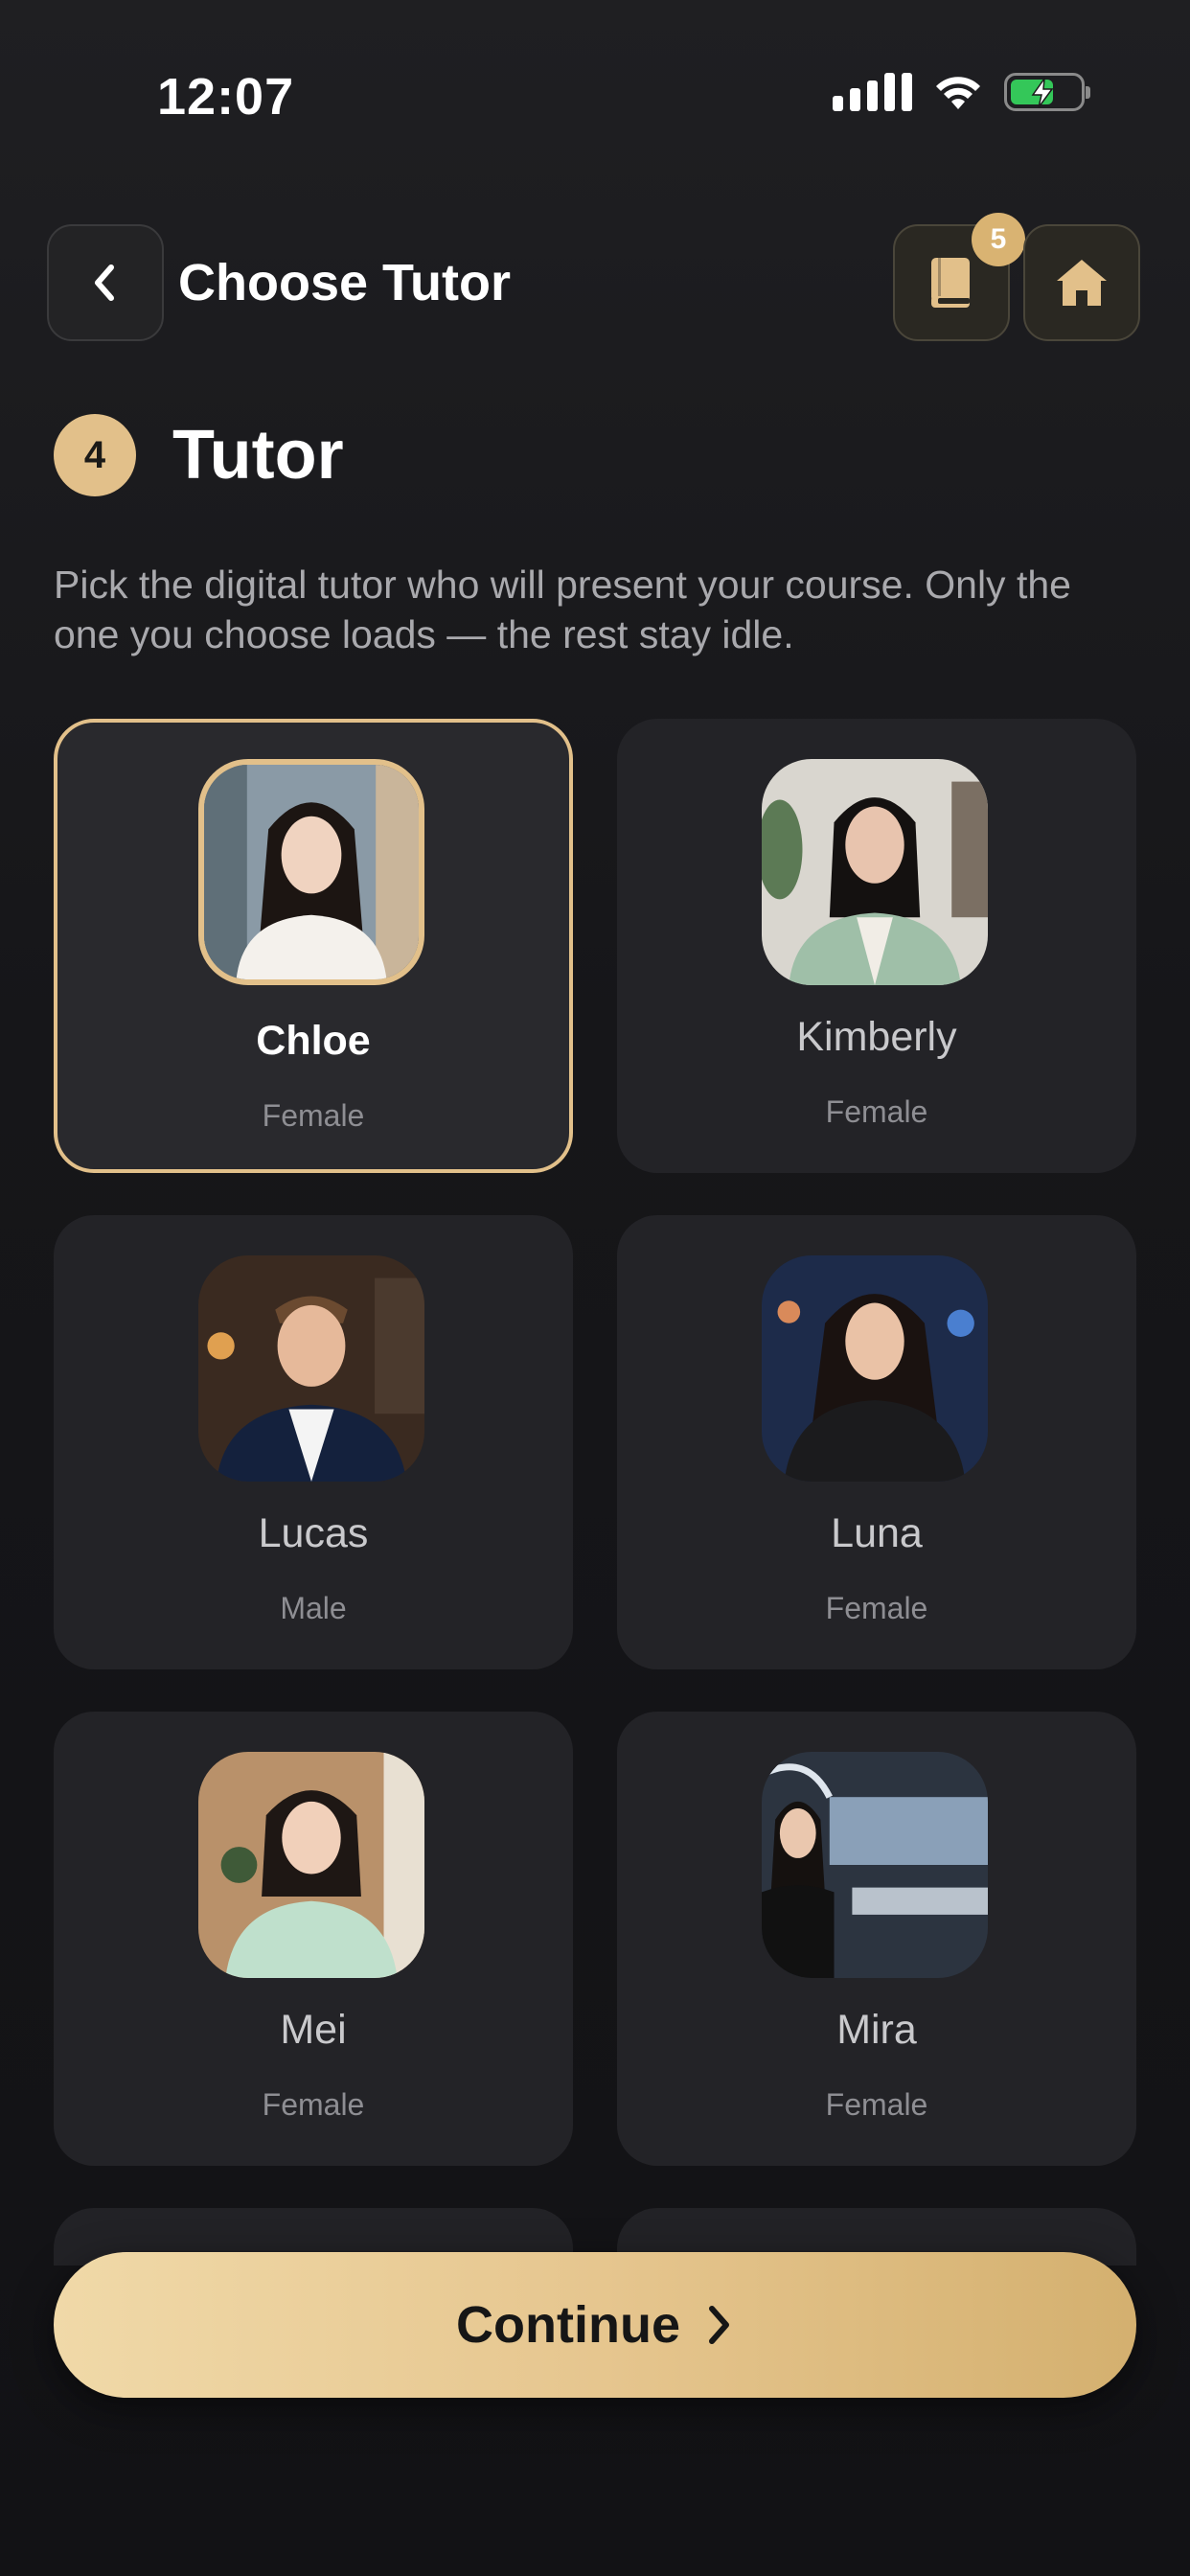  I want to click on chevron-left-icon, so click(105, 282).